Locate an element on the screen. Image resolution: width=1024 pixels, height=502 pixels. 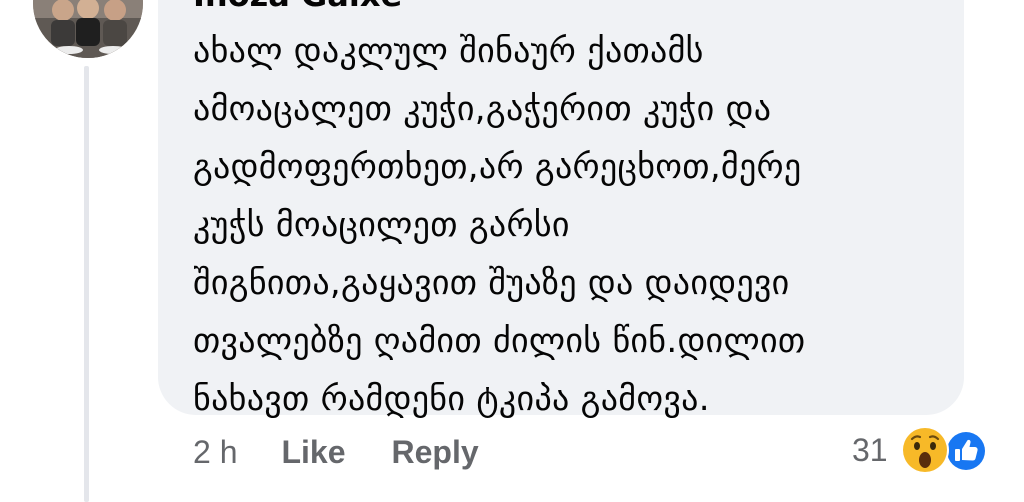
comment-text-line: კუჭს მოაცილეთ გარსი is located at coordinates (381, 225).